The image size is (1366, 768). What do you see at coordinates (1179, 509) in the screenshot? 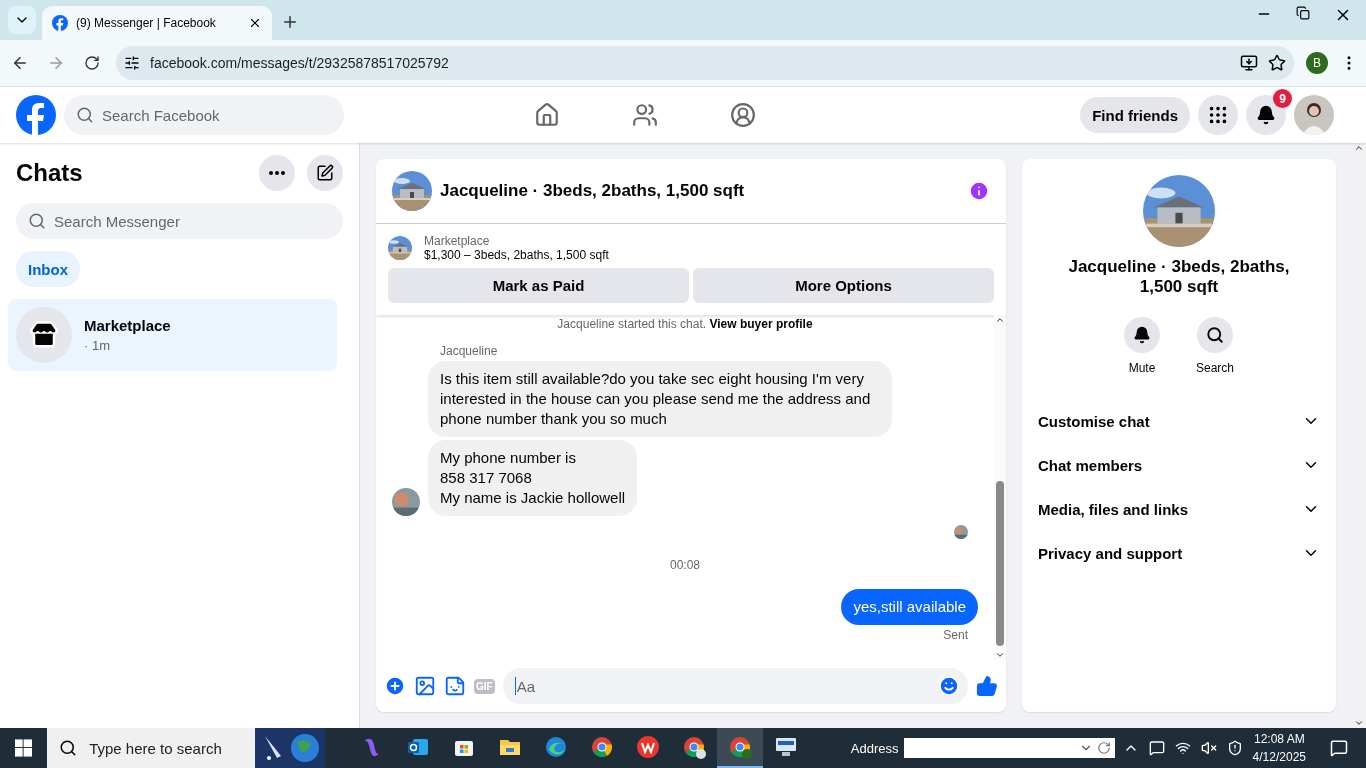
I see `settings-section: Media, files and links` at bounding box center [1179, 509].